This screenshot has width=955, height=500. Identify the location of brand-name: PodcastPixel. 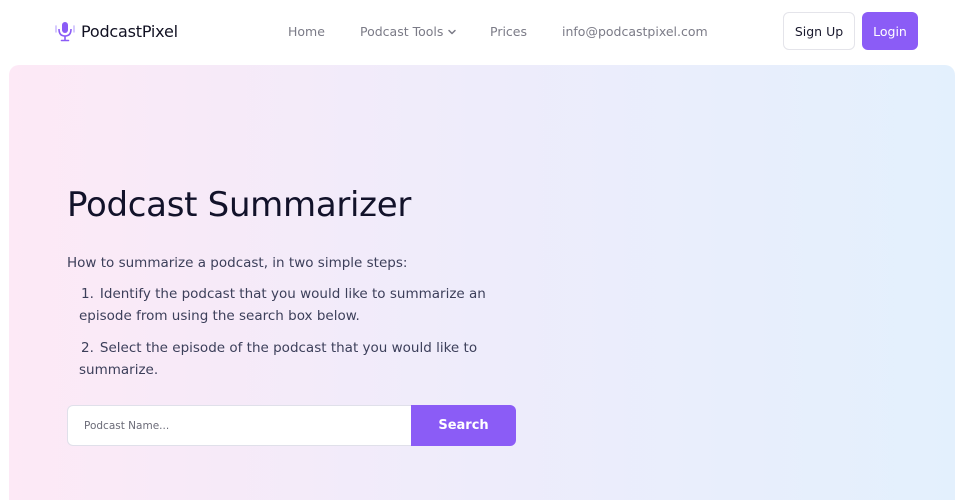
(129, 31).